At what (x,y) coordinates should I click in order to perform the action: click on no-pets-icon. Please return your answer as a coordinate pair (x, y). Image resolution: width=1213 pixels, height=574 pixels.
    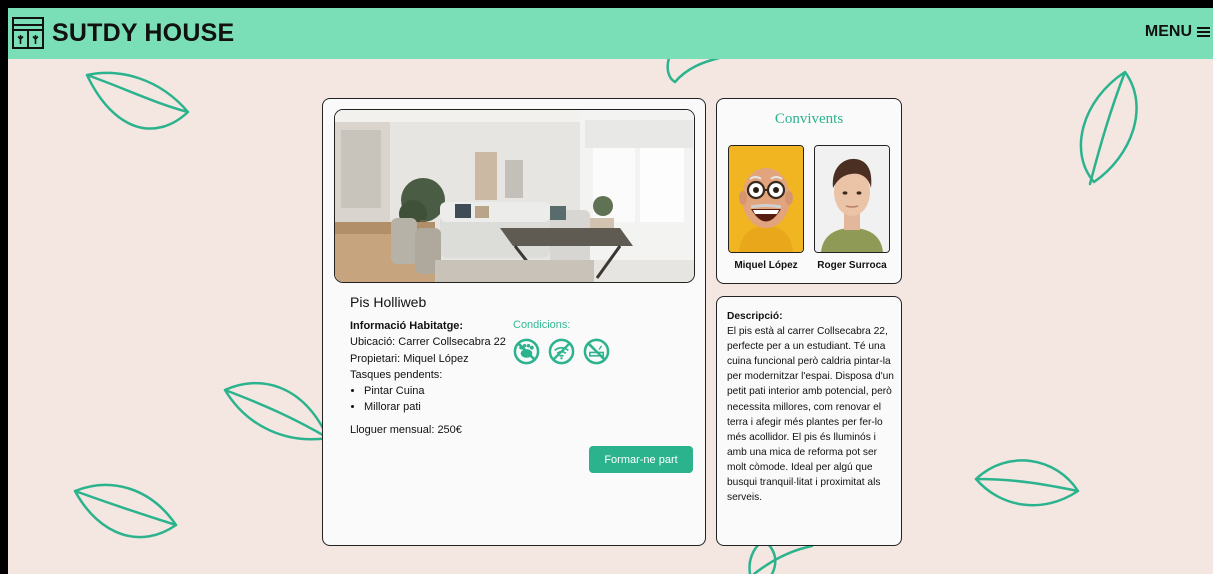
    Looking at the image, I should click on (526, 351).